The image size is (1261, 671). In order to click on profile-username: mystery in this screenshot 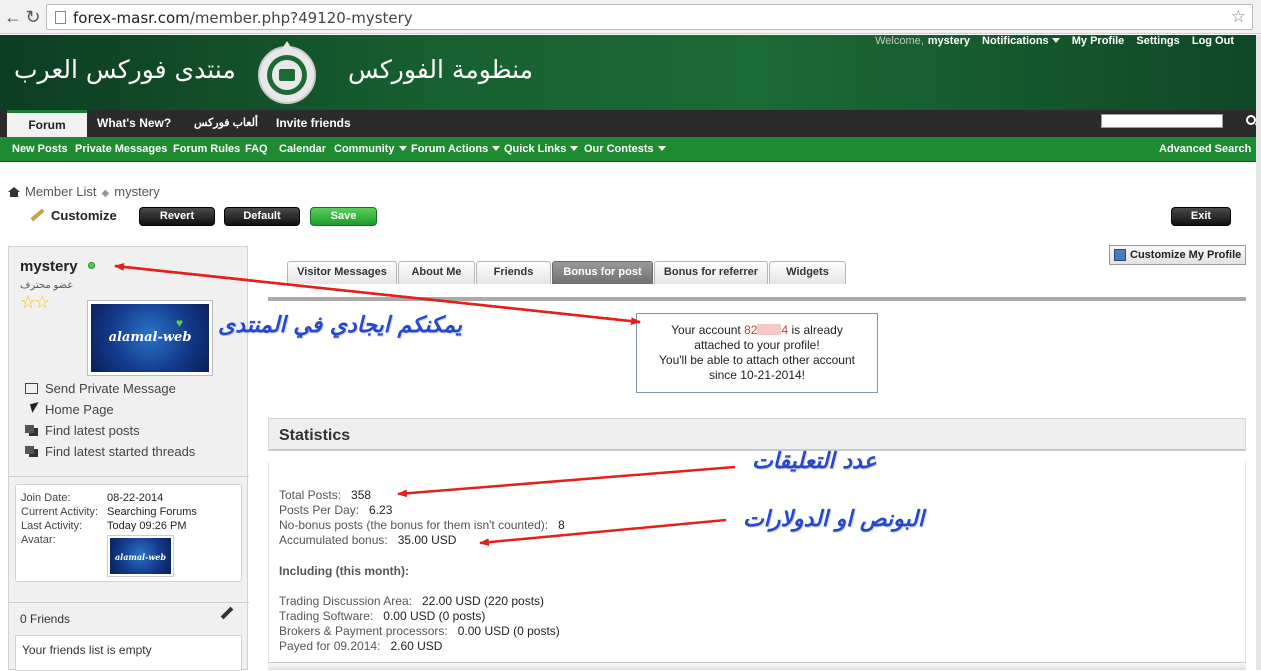, I will do `click(49, 266)`.